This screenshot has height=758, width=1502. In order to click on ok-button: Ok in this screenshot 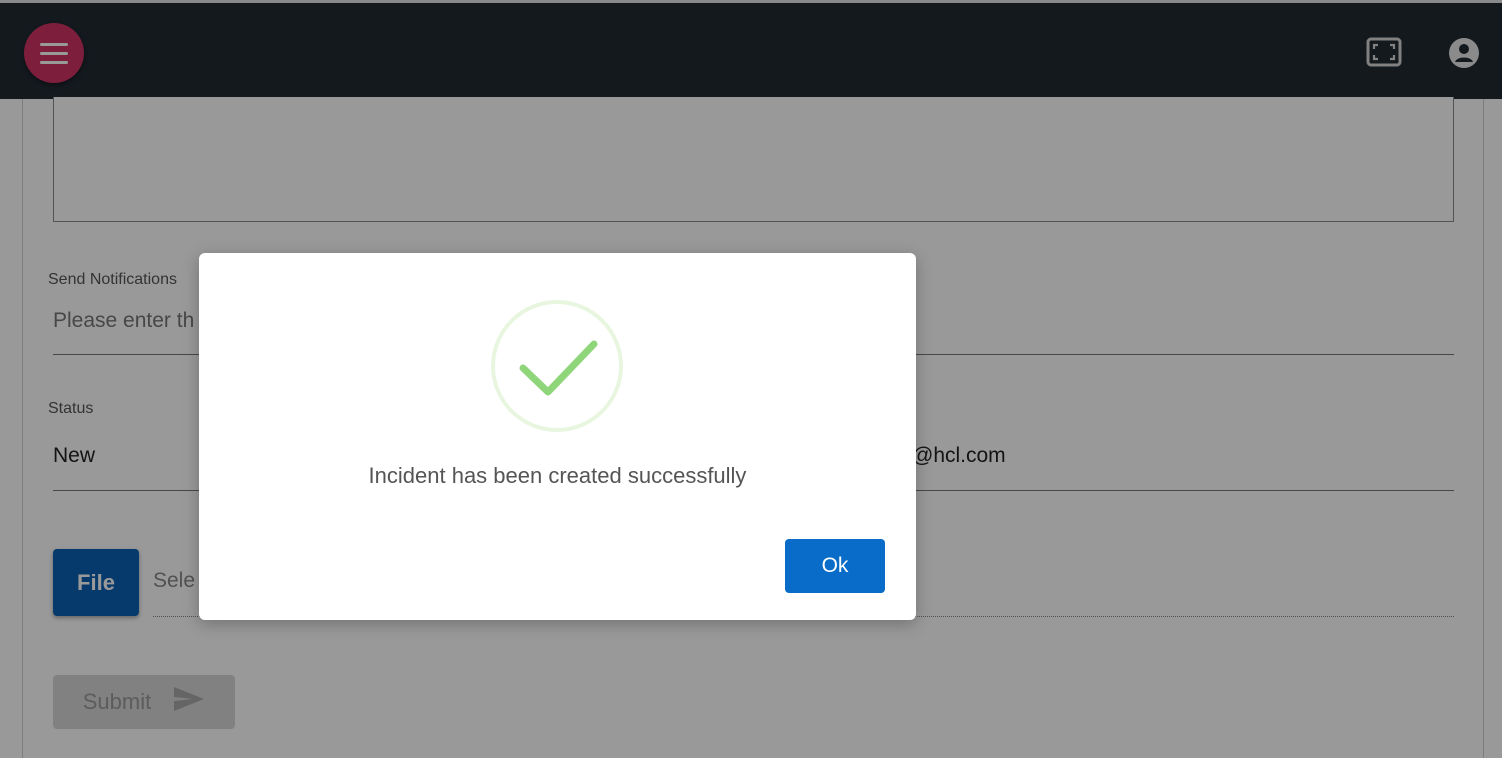, I will do `click(835, 566)`.